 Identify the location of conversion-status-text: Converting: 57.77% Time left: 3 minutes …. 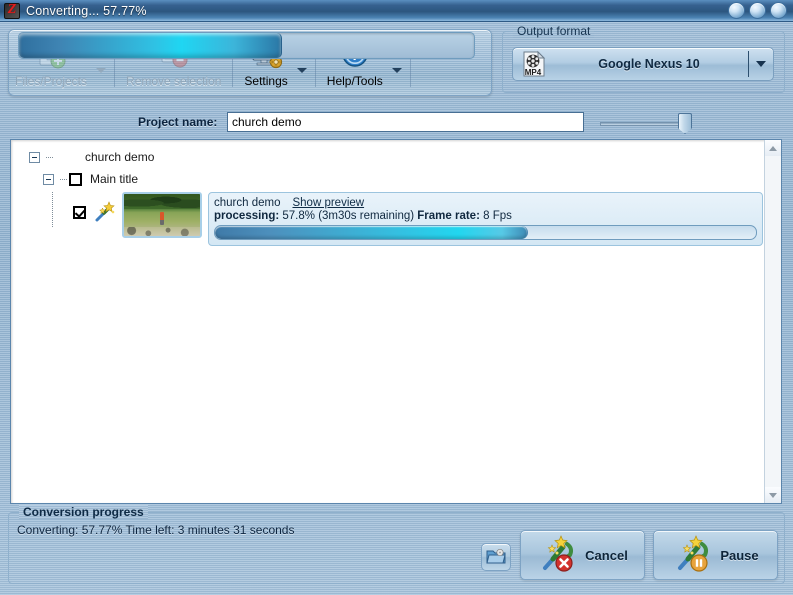
(156, 530).